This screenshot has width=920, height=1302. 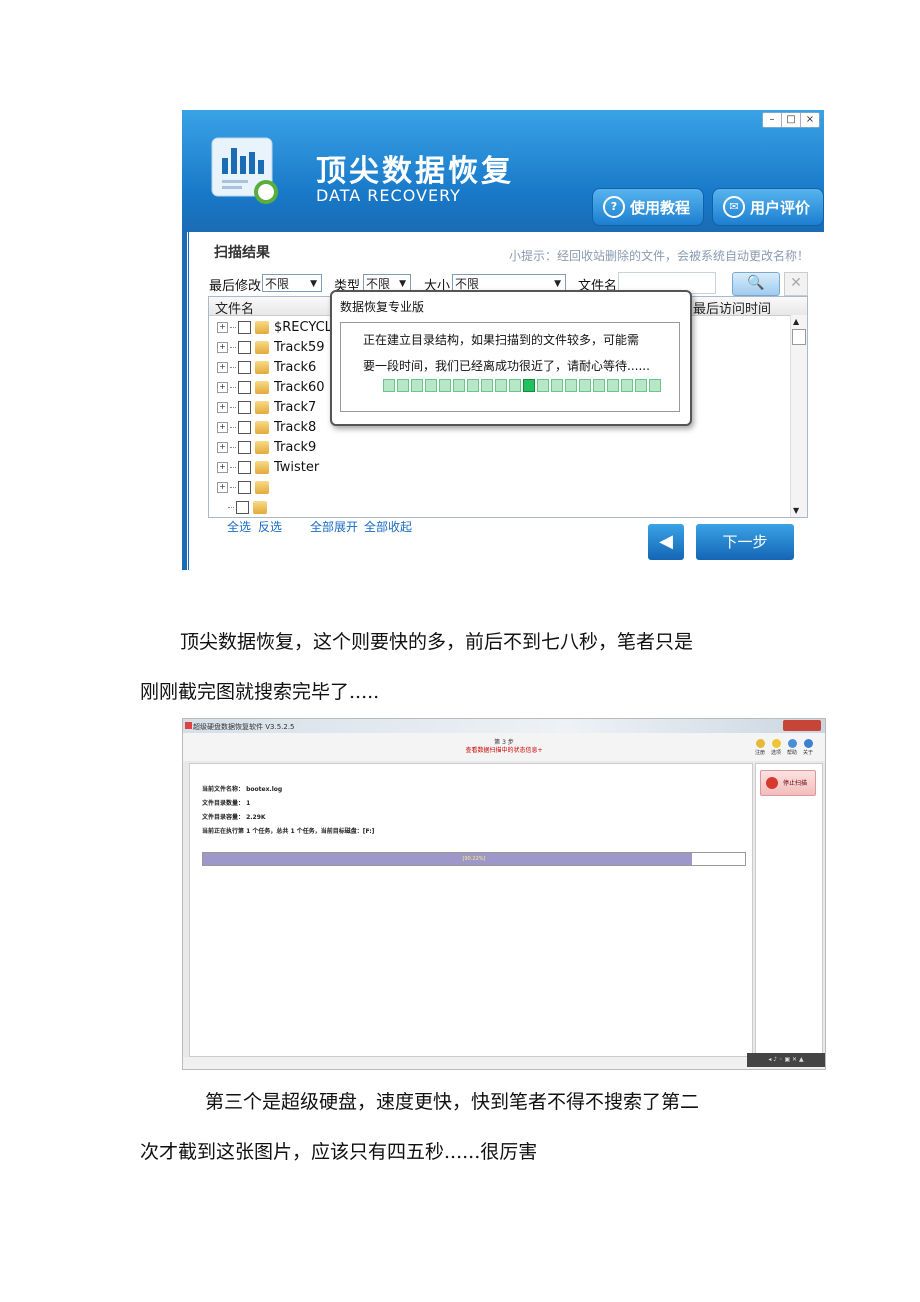 What do you see at coordinates (244, 170) in the screenshot?
I see `data-recovery-logo-icon` at bounding box center [244, 170].